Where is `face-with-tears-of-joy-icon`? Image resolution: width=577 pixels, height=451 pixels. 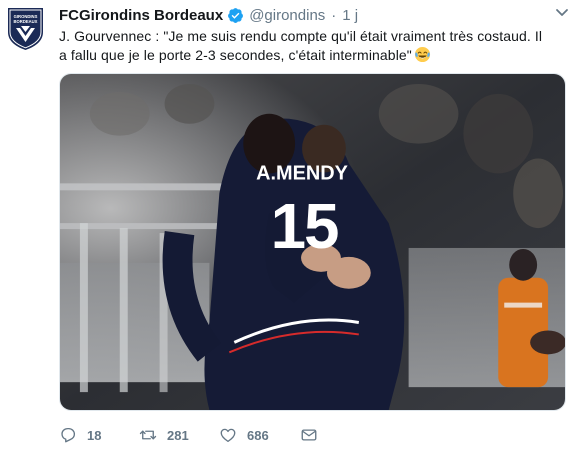
face-with-tears-of-joy-icon is located at coordinates (422, 54).